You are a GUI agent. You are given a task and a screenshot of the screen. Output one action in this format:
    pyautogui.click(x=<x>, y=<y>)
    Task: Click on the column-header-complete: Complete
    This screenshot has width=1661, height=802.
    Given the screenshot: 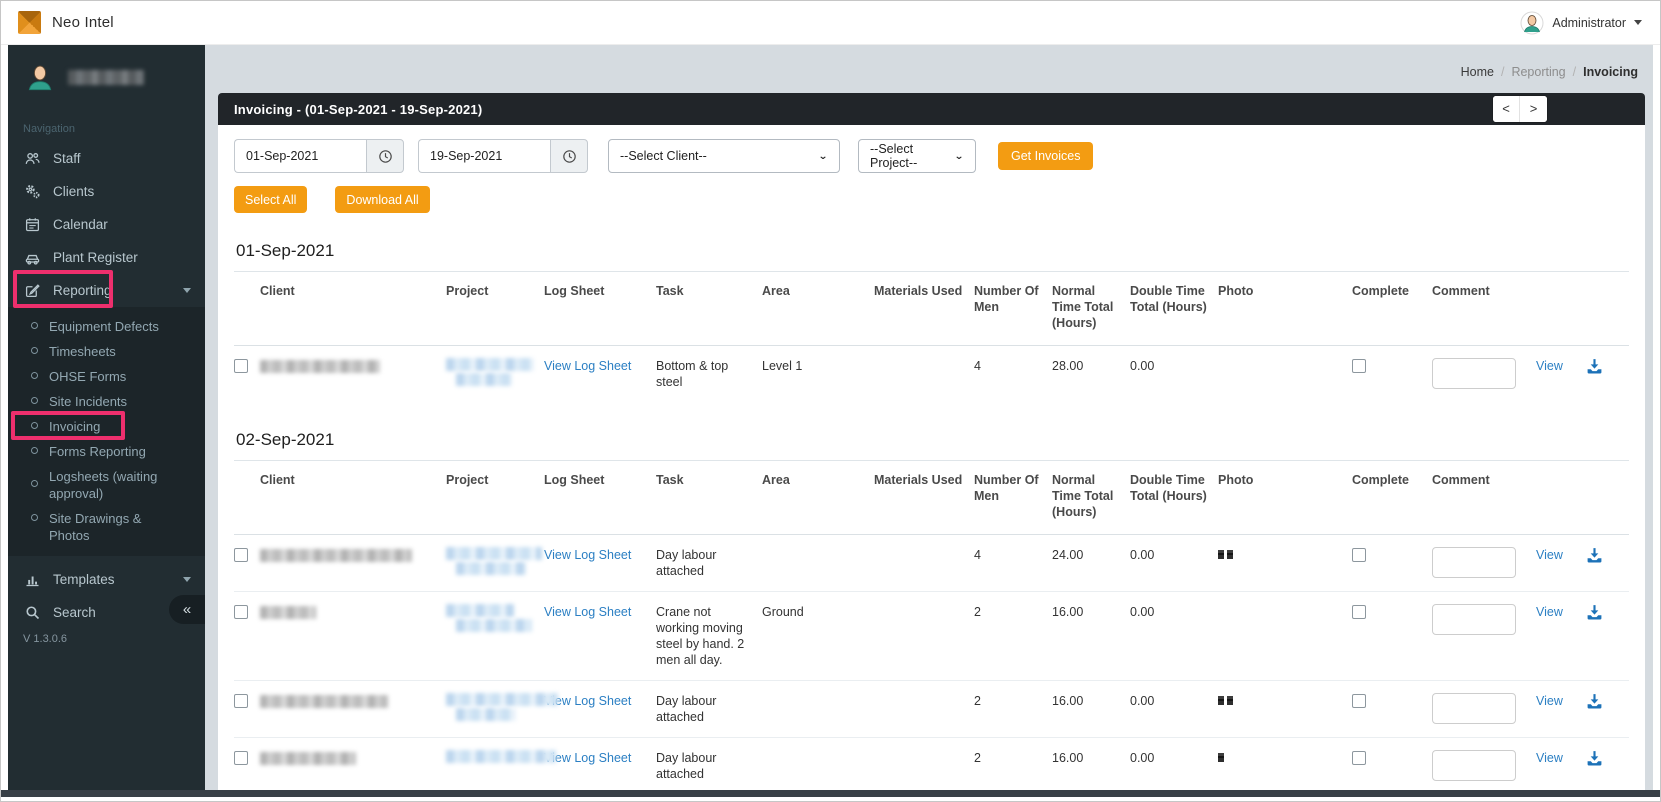 What is the action you would take?
    pyautogui.click(x=1392, y=497)
    